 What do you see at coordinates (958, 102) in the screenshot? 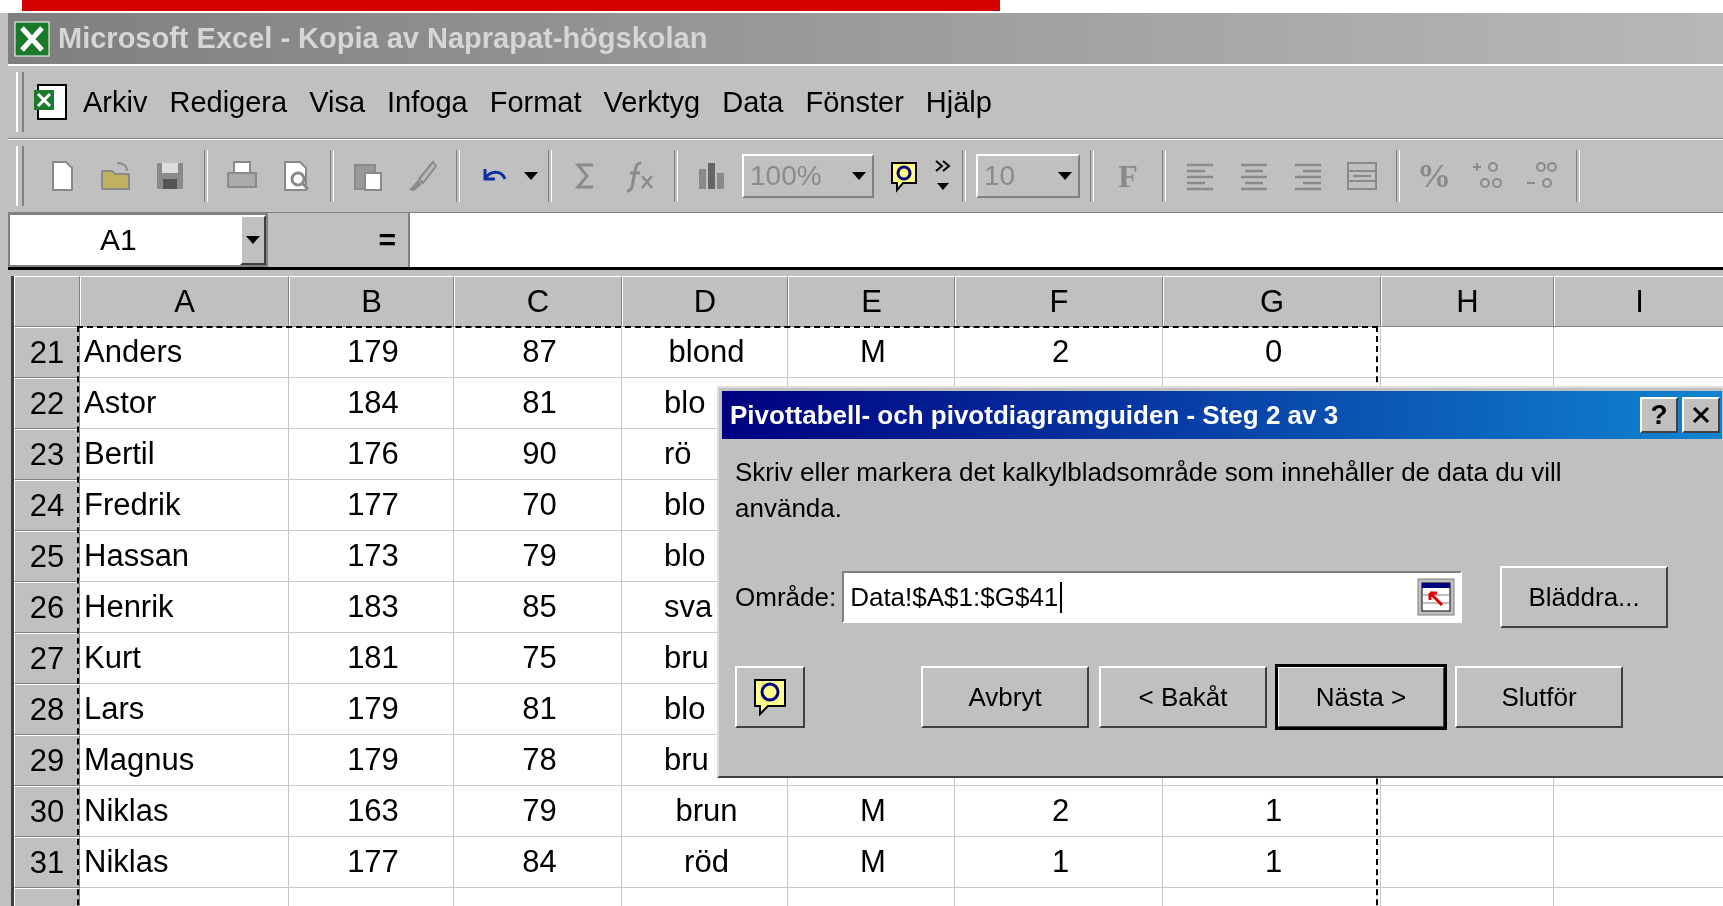
I see `menu-item: Hjälp` at bounding box center [958, 102].